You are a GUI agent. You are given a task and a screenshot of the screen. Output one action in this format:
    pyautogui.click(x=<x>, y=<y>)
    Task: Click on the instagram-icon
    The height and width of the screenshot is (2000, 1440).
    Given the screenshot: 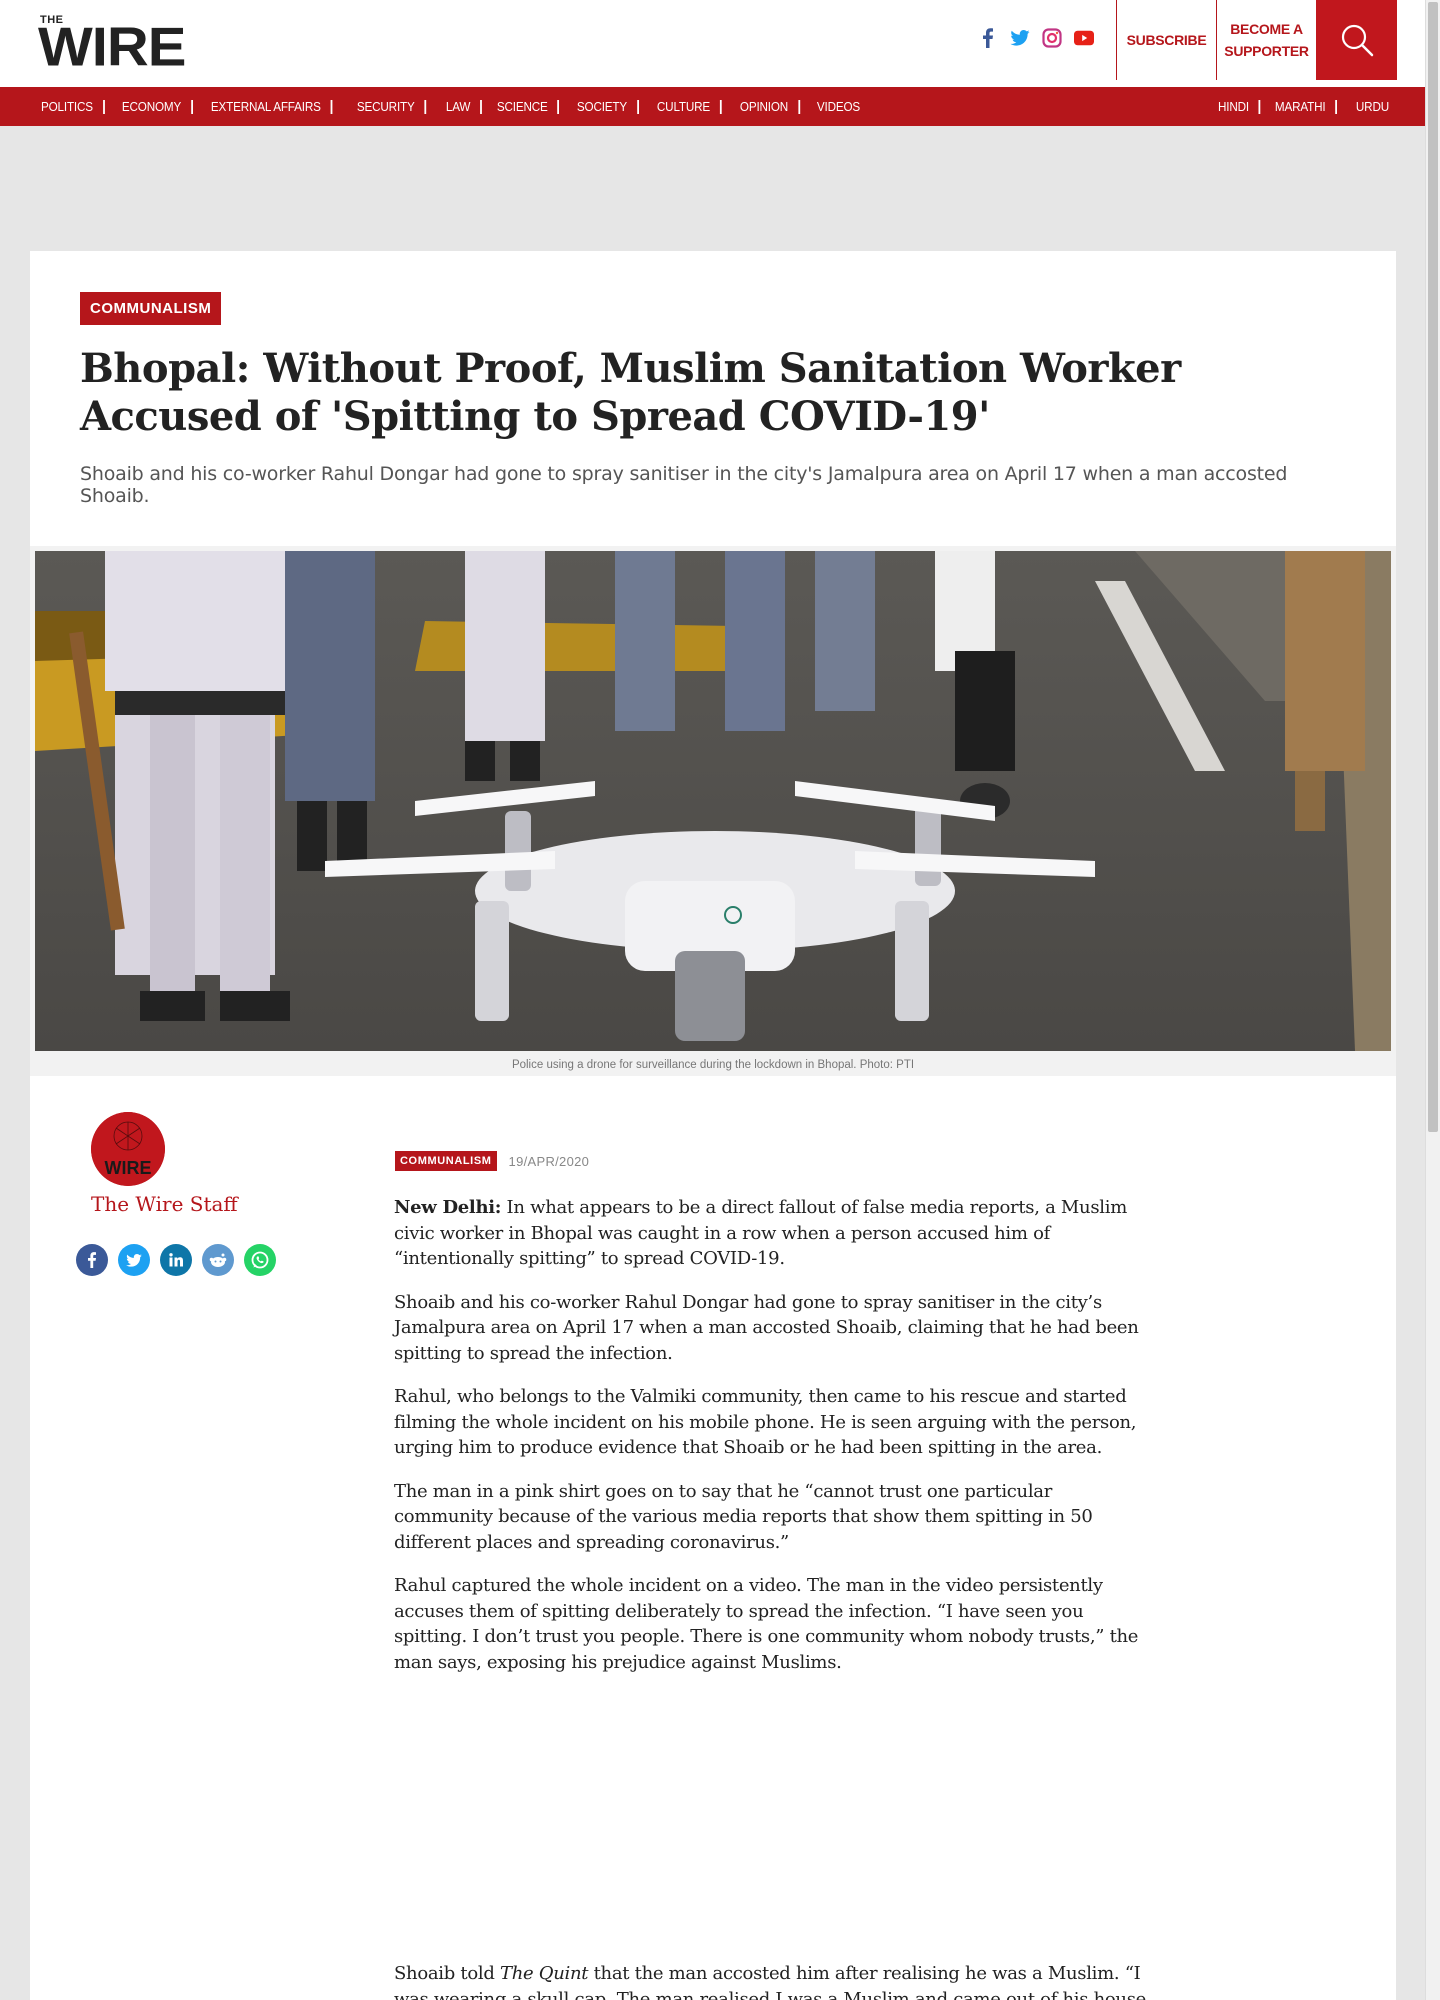 What is the action you would take?
    pyautogui.click(x=1052, y=38)
    